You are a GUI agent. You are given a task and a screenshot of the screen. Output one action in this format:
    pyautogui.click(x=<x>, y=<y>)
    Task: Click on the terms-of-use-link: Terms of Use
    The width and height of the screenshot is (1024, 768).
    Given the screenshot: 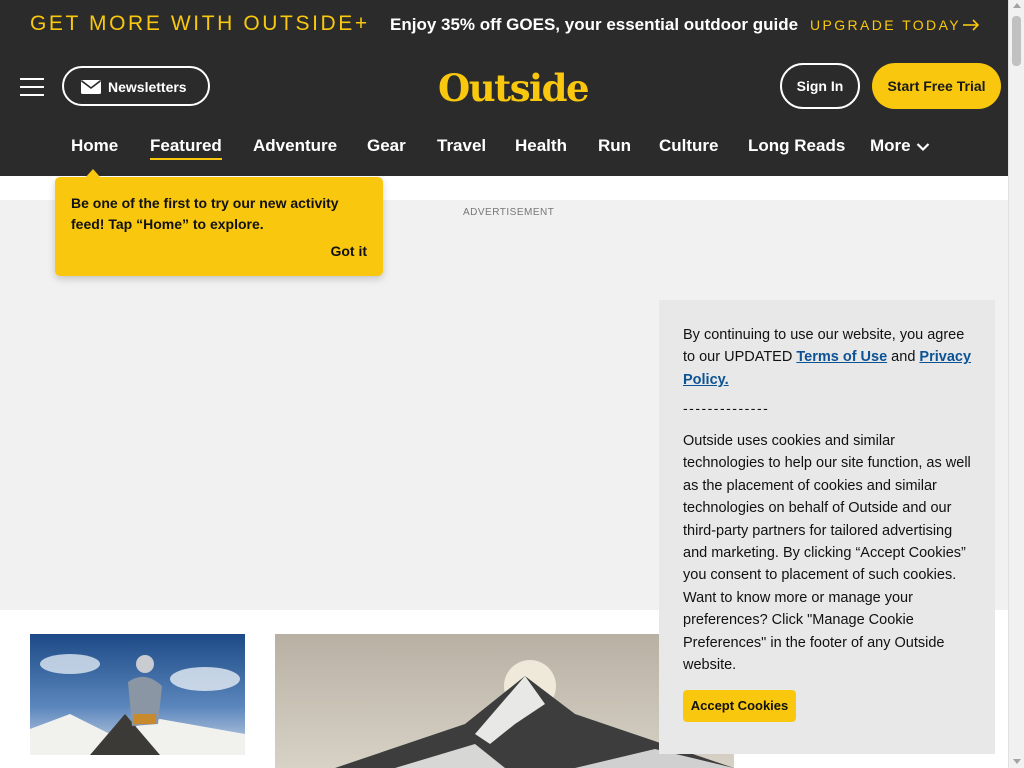 What is the action you would take?
    pyautogui.click(x=841, y=357)
    